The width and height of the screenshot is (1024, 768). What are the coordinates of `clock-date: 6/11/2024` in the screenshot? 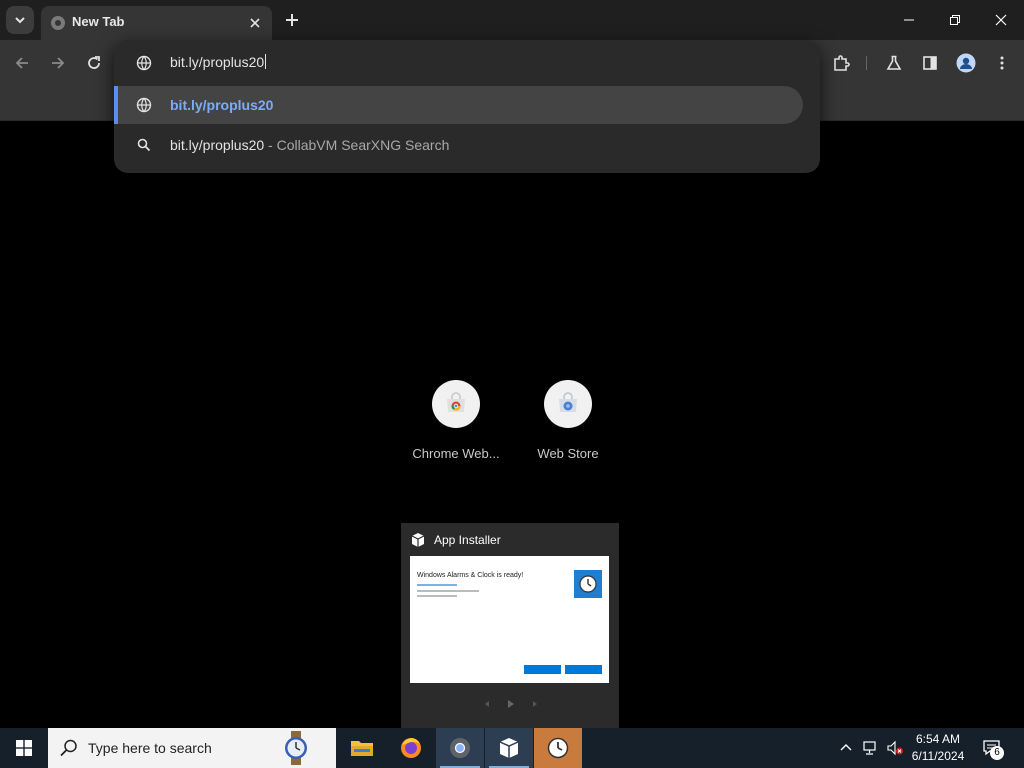 It's located at (938, 756).